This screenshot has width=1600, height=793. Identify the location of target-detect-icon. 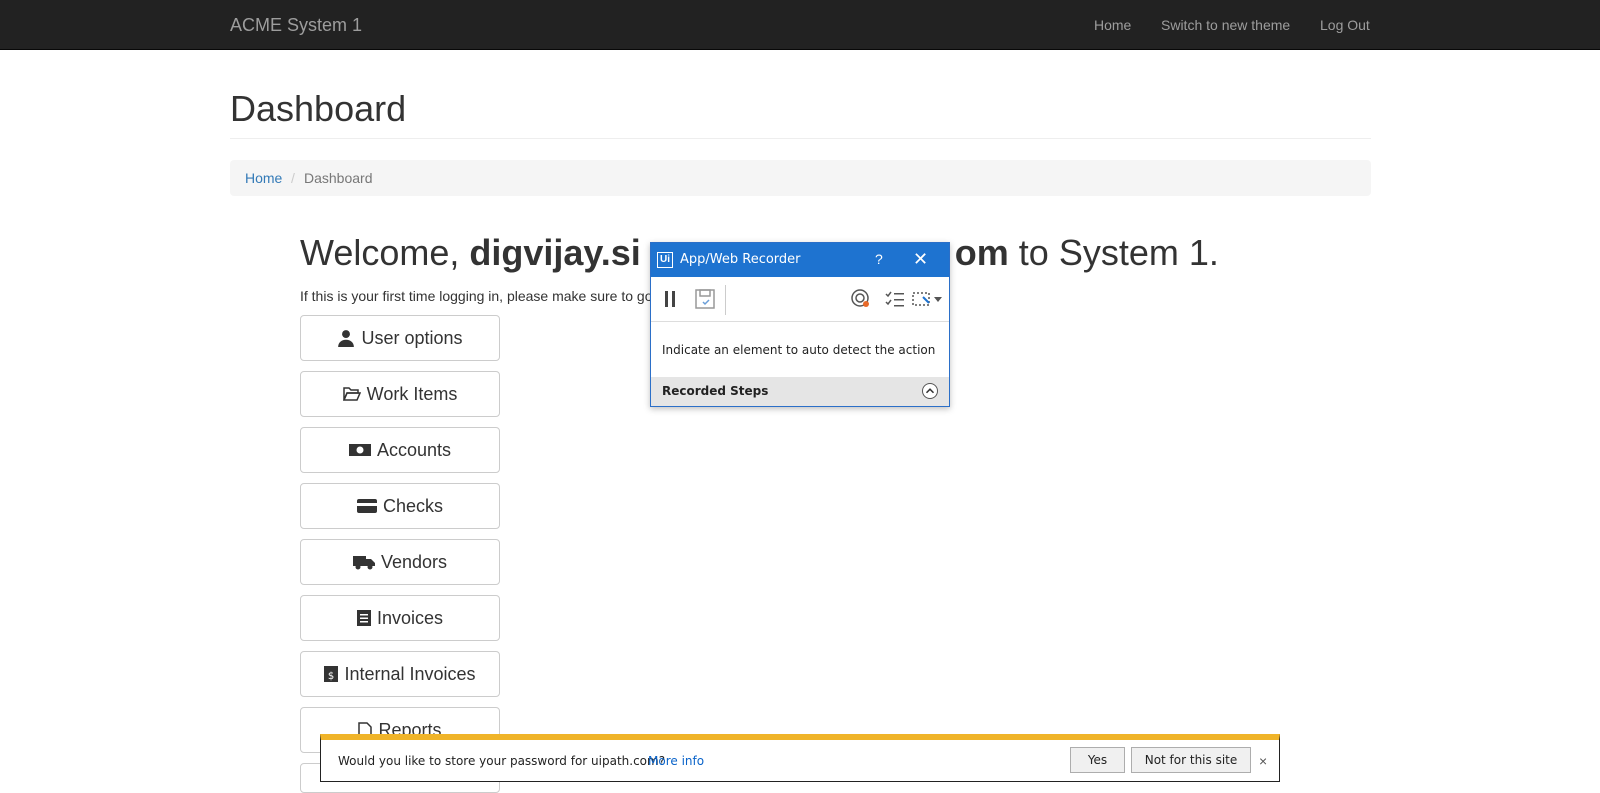
(861, 299).